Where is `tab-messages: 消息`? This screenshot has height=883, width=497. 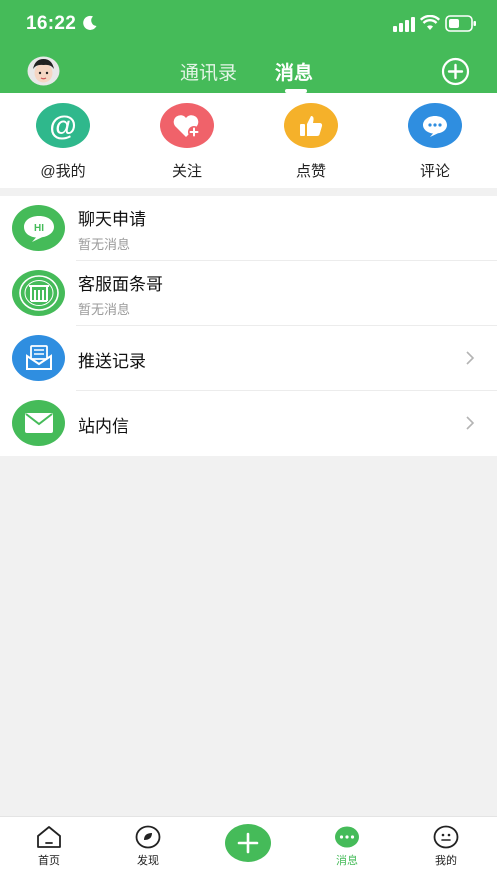 tab-messages: 消息 is located at coordinates (294, 71).